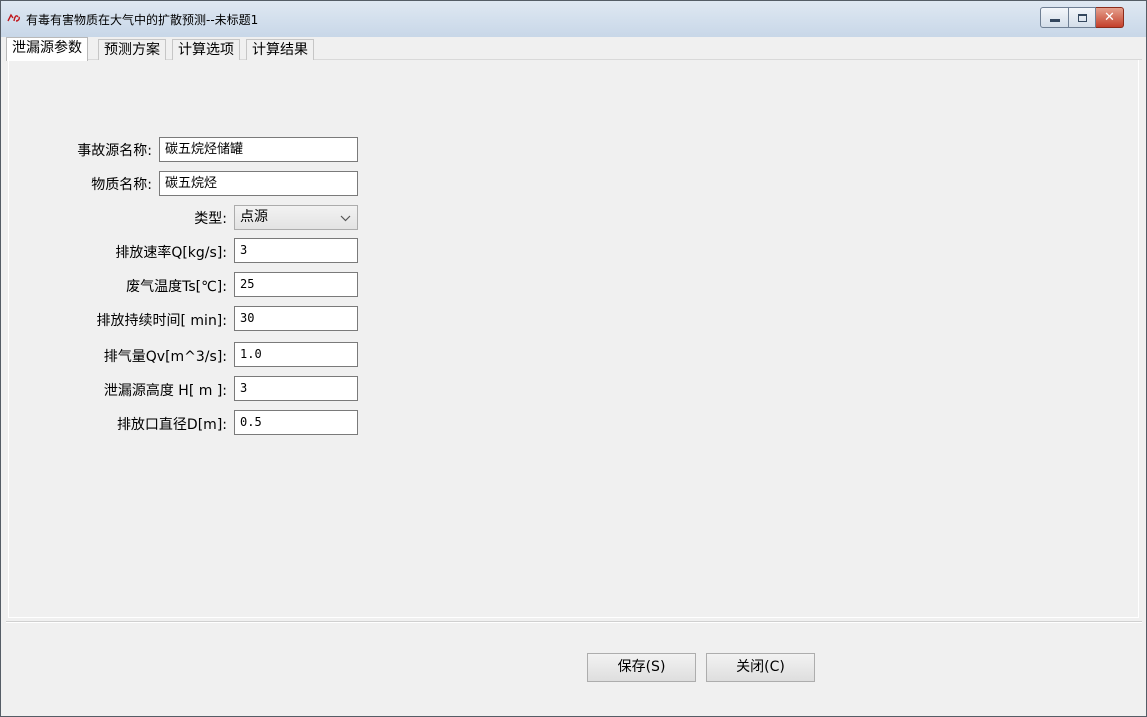 The width and height of the screenshot is (1147, 717). What do you see at coordinates (296, 422) in the screenshot?
I see `outlet-diameter-input: 0.5` at bounding box center [296, 422].